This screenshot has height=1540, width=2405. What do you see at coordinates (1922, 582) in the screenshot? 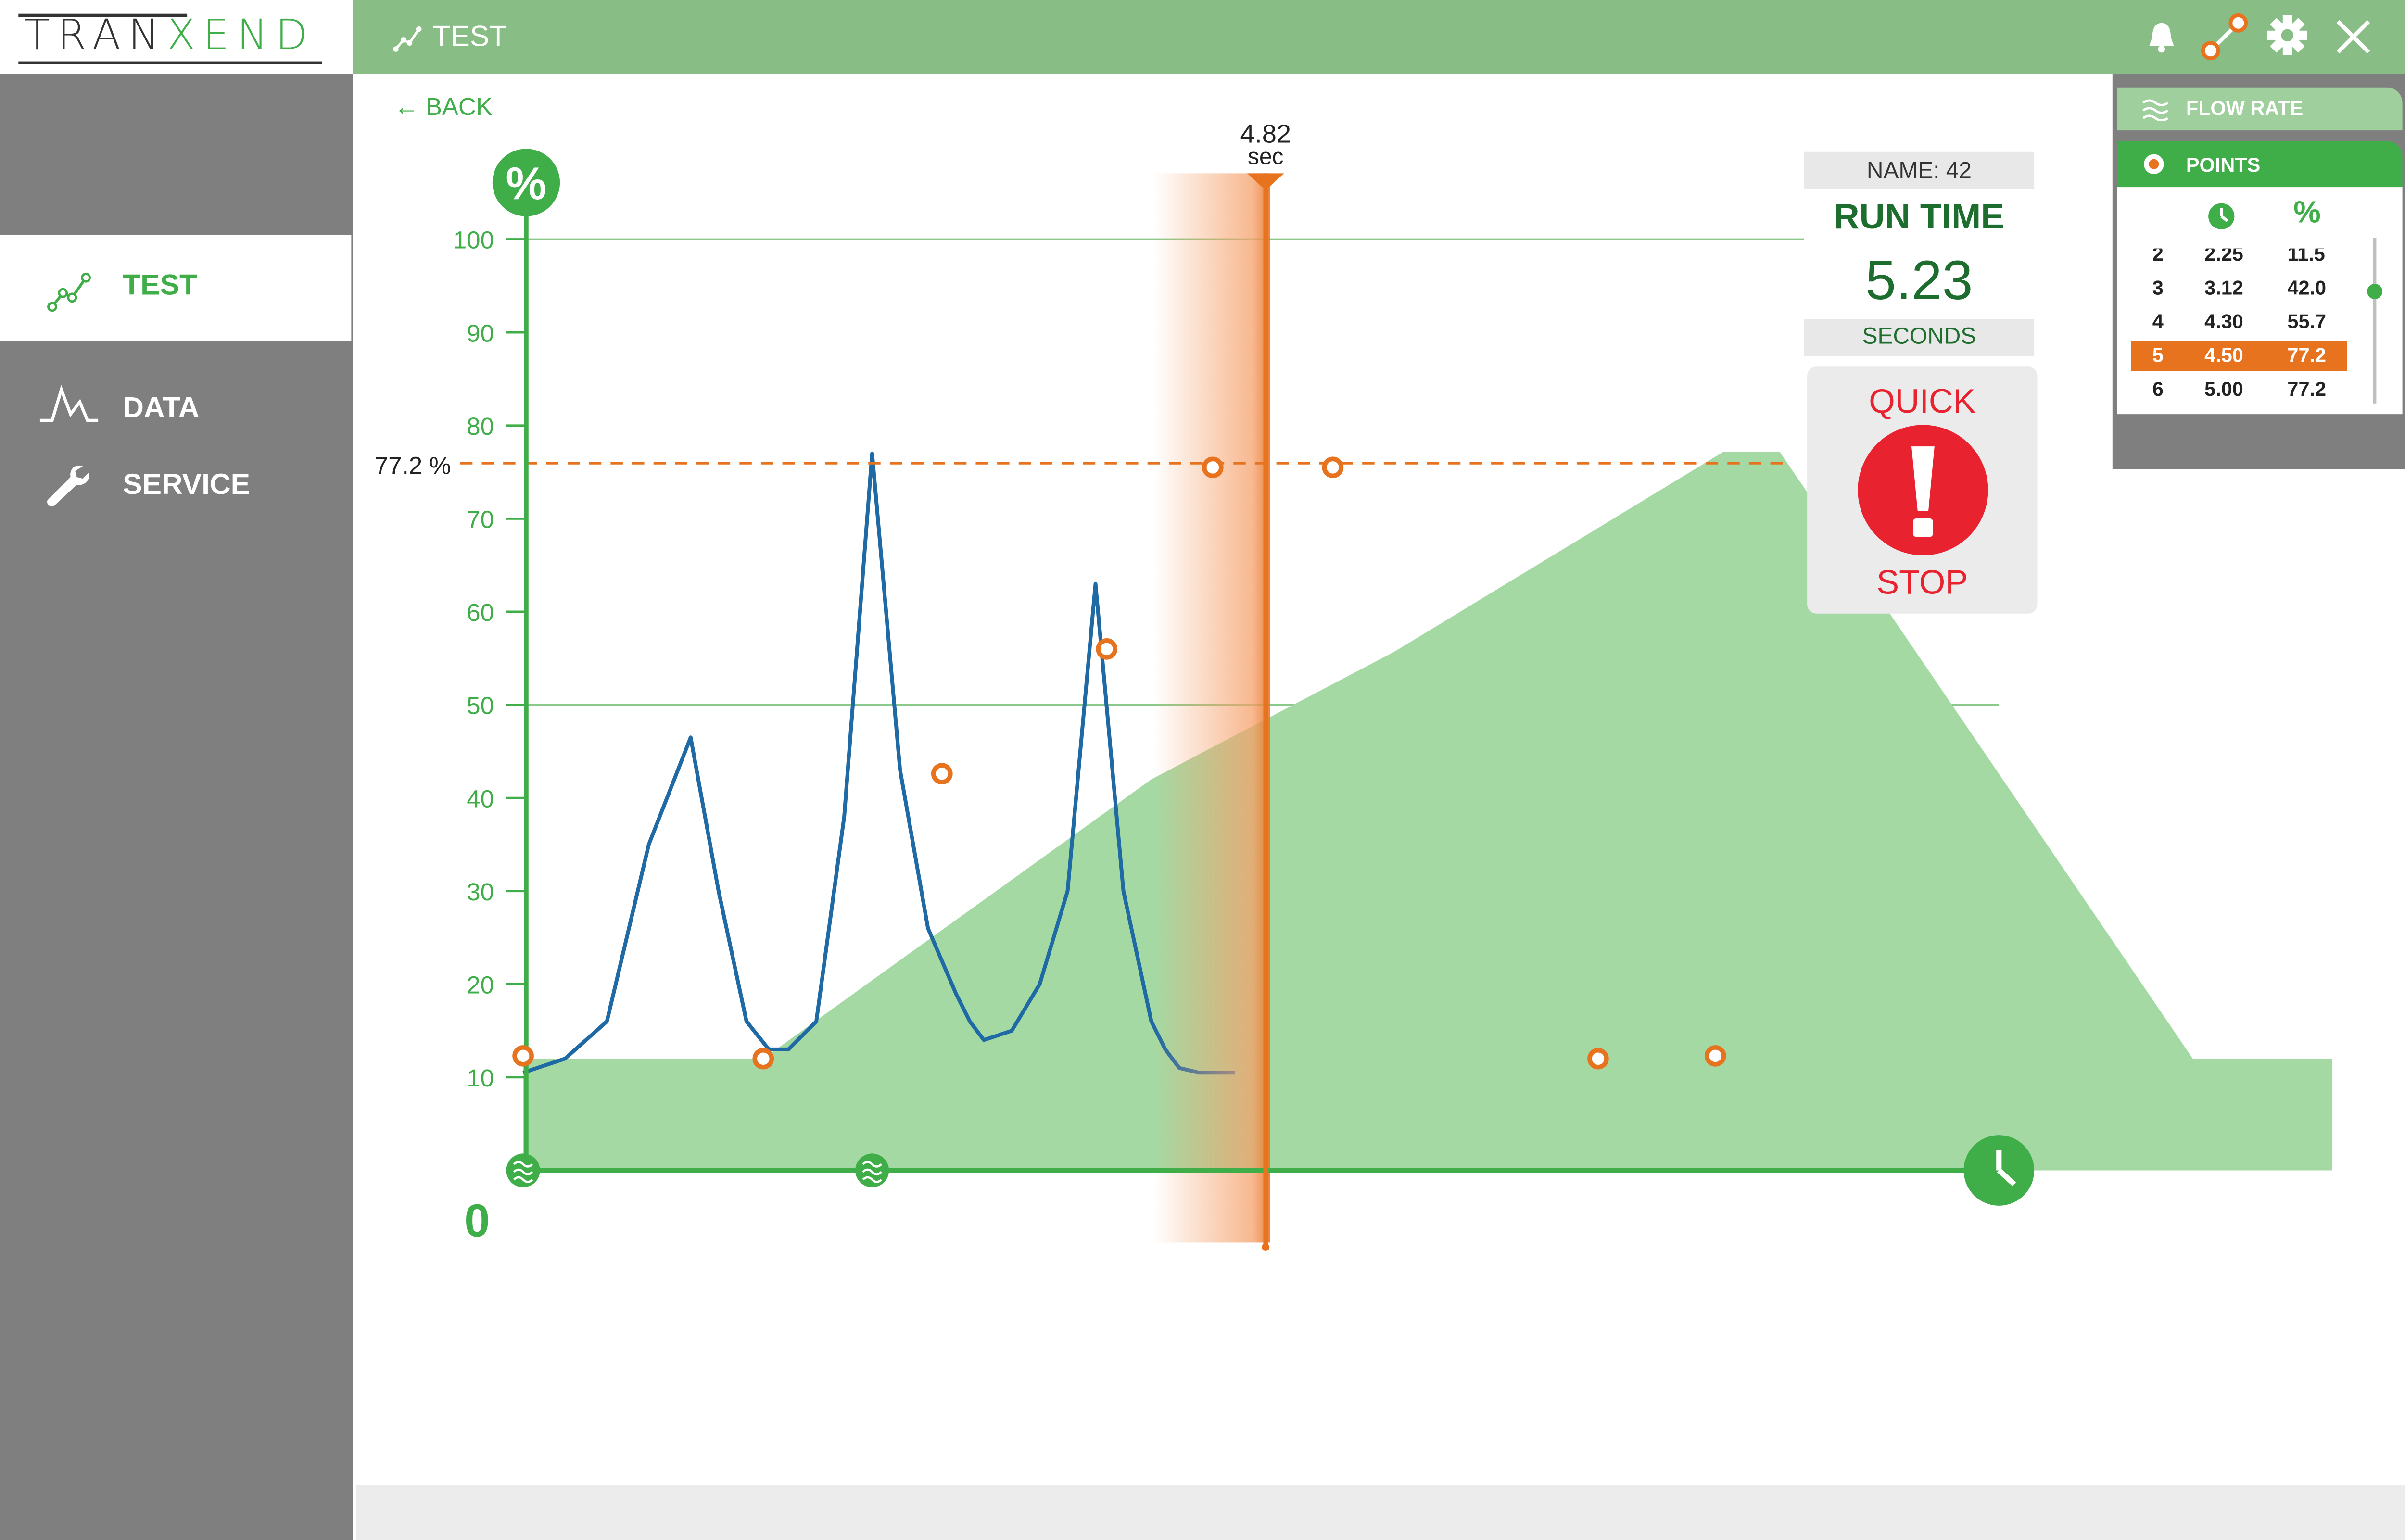
I see `stop-label: STOP` at bounding box center [1922, 582].